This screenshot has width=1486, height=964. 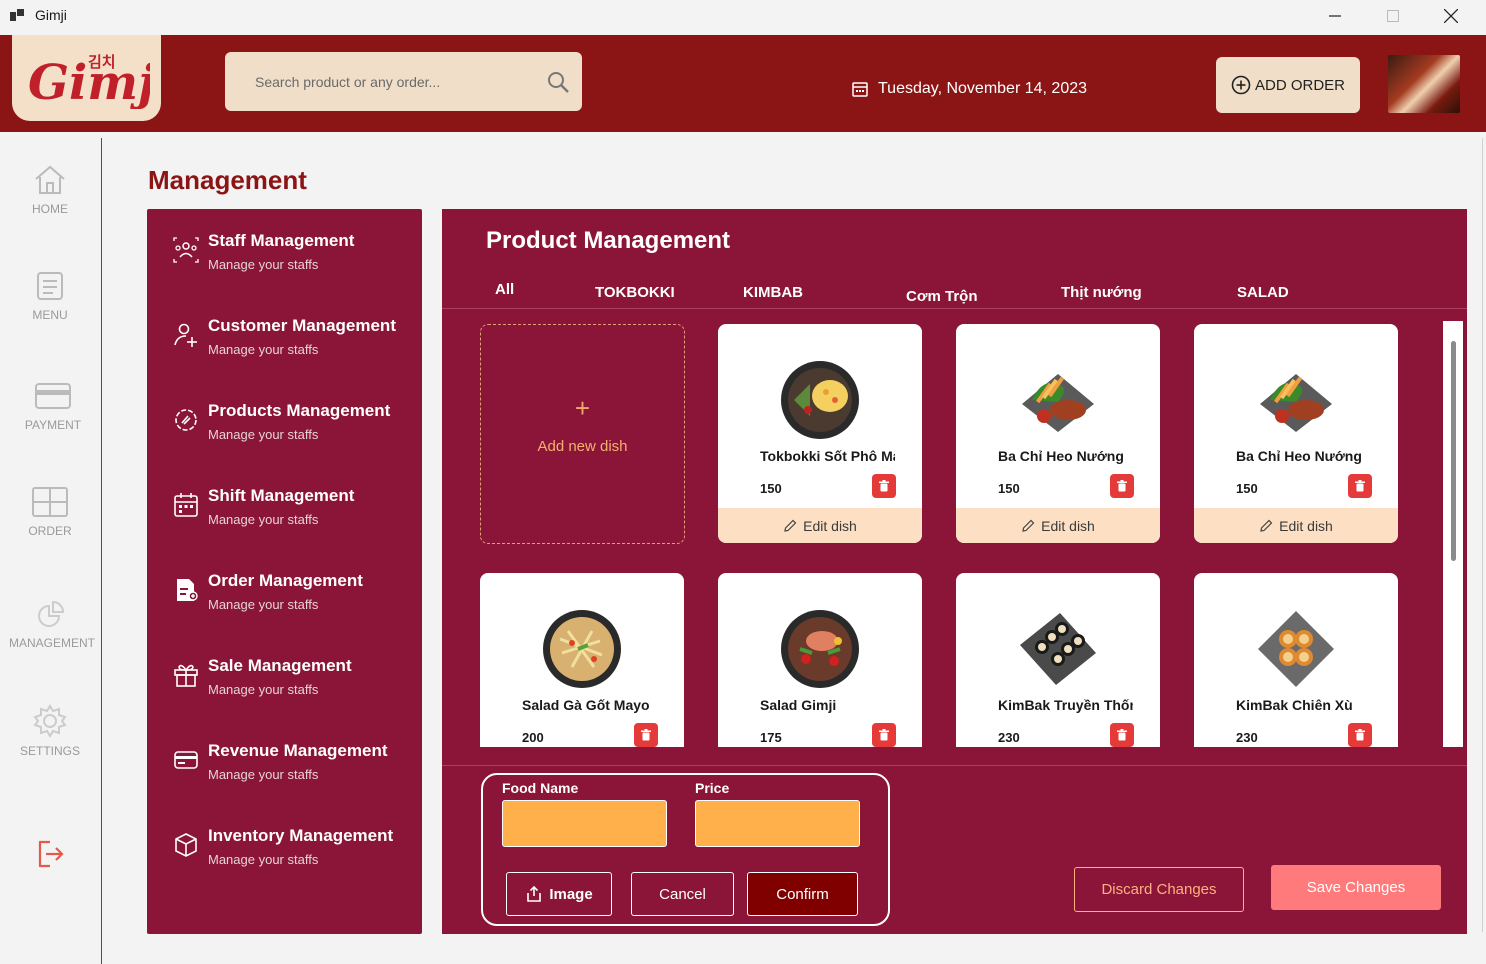 What do you see at coordinates (777, 823) in the screenshot?
I see `price-field` at bounding box center [777, 823].